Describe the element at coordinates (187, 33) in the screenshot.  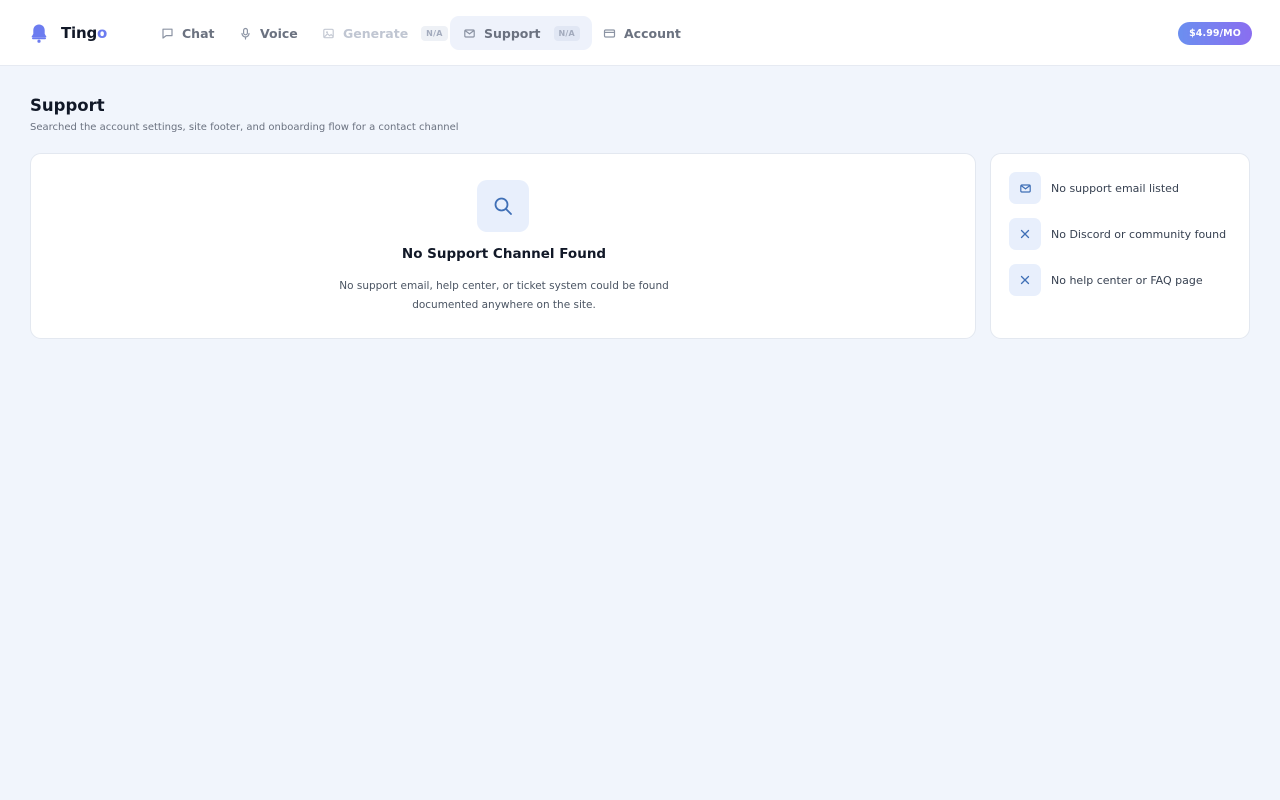
I see `nav-chat: Chat` at that location.